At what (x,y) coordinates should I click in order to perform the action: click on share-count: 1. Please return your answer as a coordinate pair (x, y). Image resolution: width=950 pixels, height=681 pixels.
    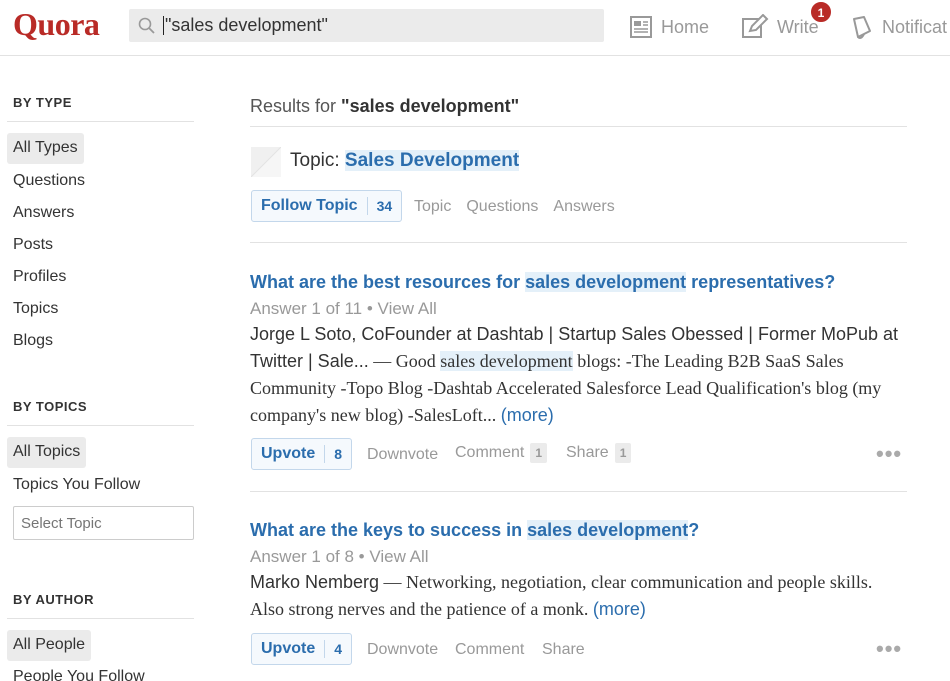
    Looking at the image, I should click on (623, 453).